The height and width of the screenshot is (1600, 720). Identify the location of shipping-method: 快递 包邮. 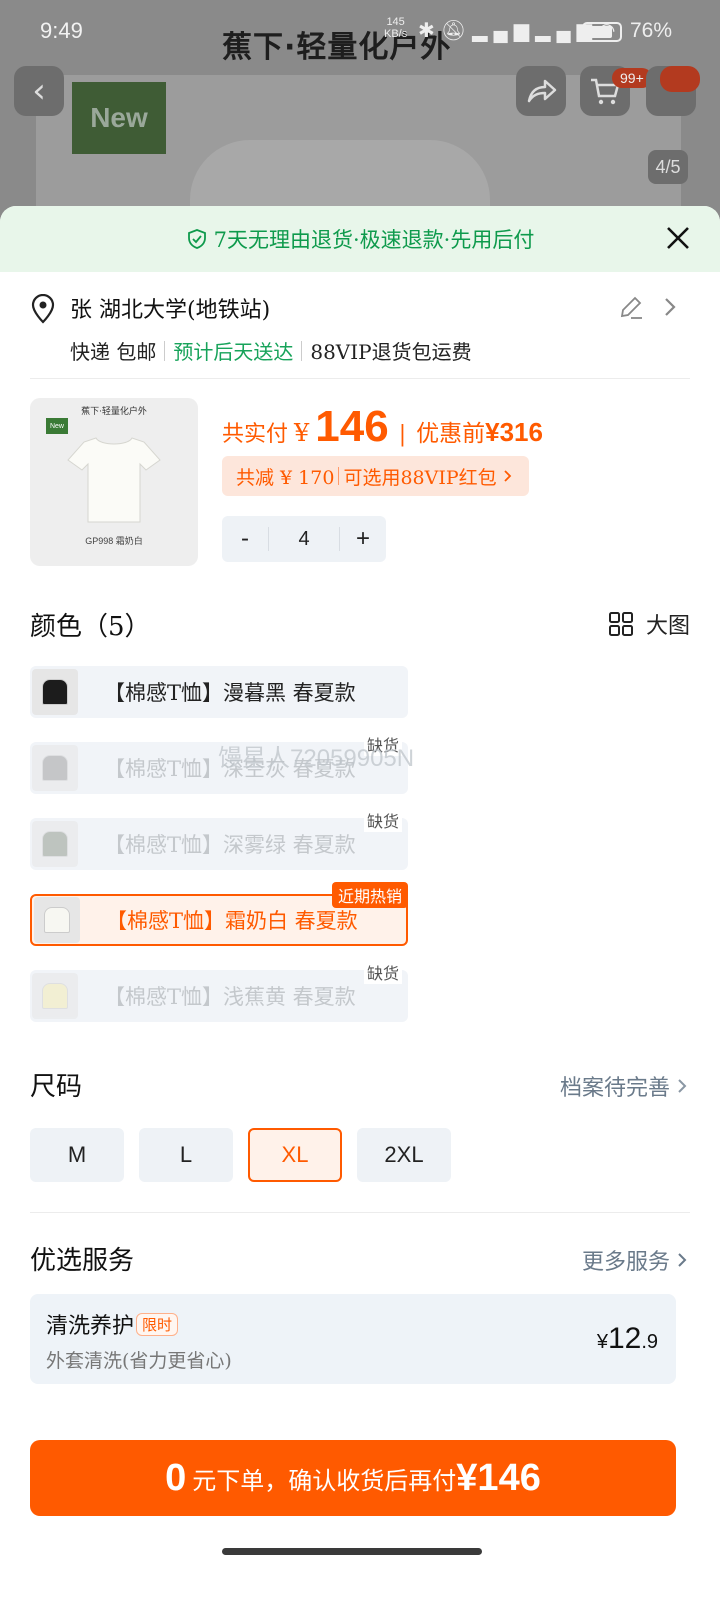
(113, 352).